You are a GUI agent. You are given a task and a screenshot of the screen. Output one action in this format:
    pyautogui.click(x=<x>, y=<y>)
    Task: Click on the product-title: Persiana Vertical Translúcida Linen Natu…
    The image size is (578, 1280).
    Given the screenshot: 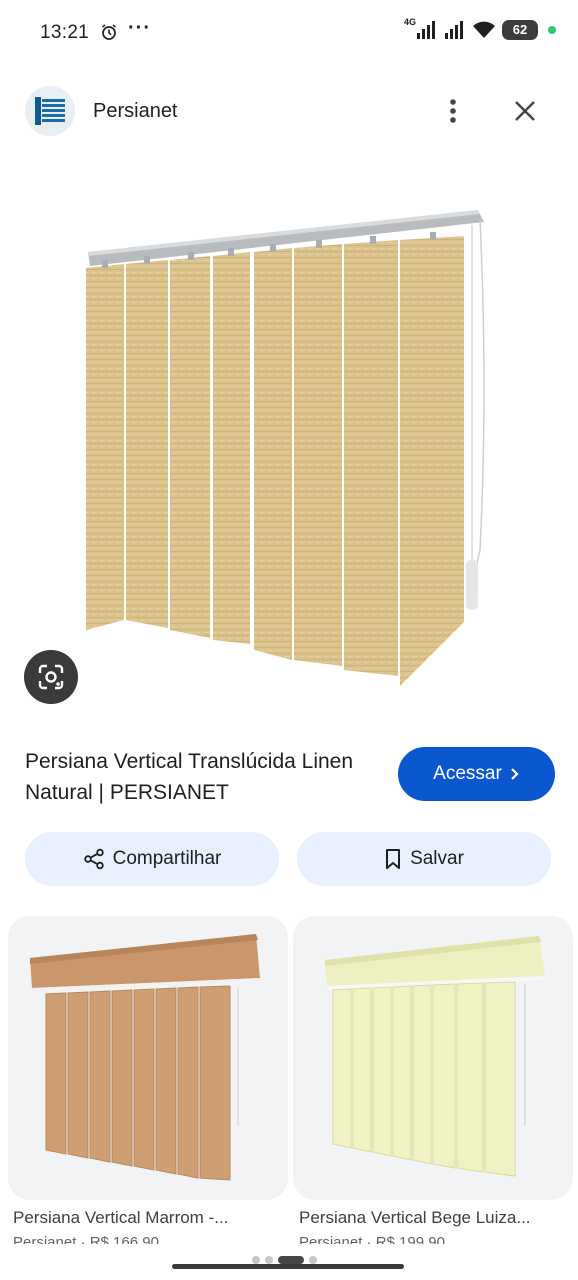 What is the action you would take?
    pyautogui.click(x=189, y=777)
    